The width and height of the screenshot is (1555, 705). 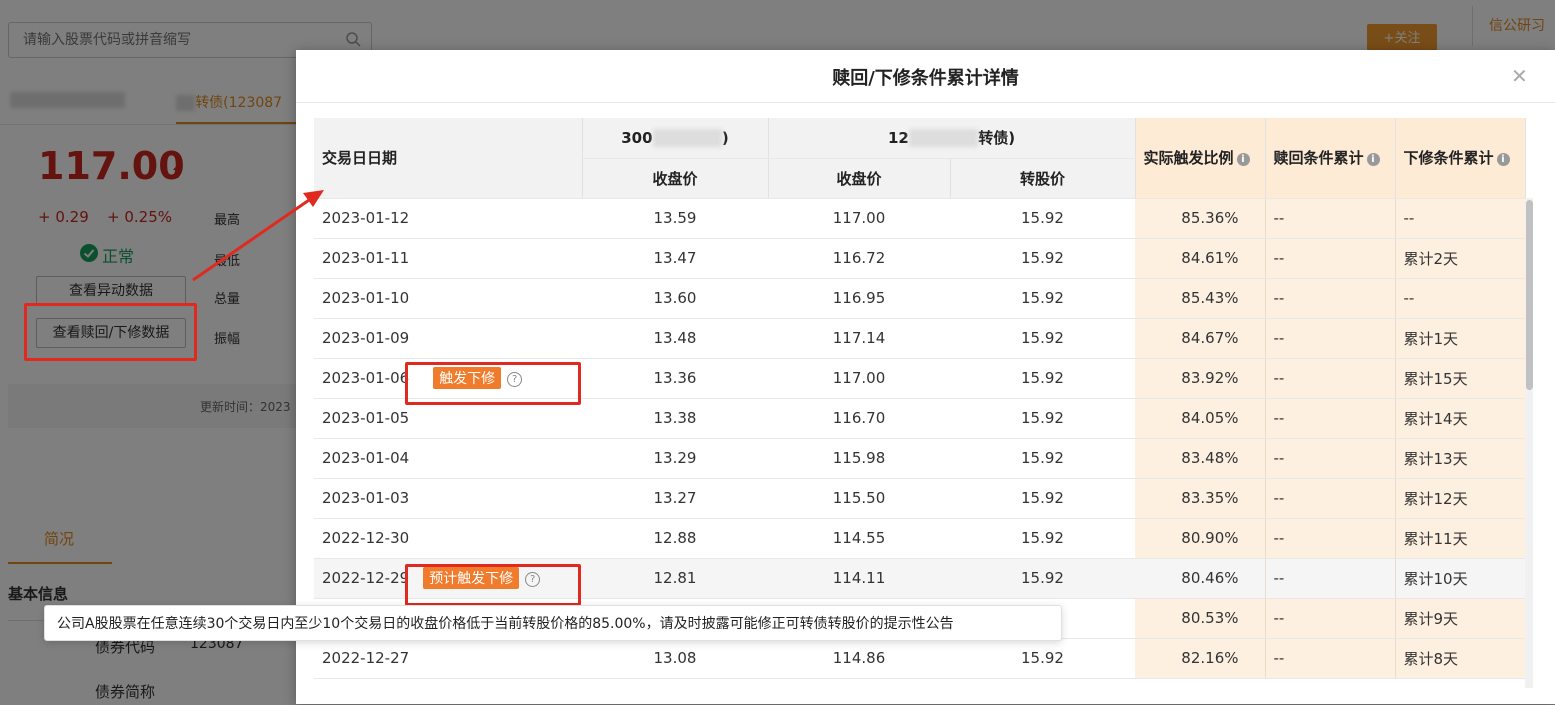 I want to click on header-trade-date: 交易日日期, so click(x=448, y=158).